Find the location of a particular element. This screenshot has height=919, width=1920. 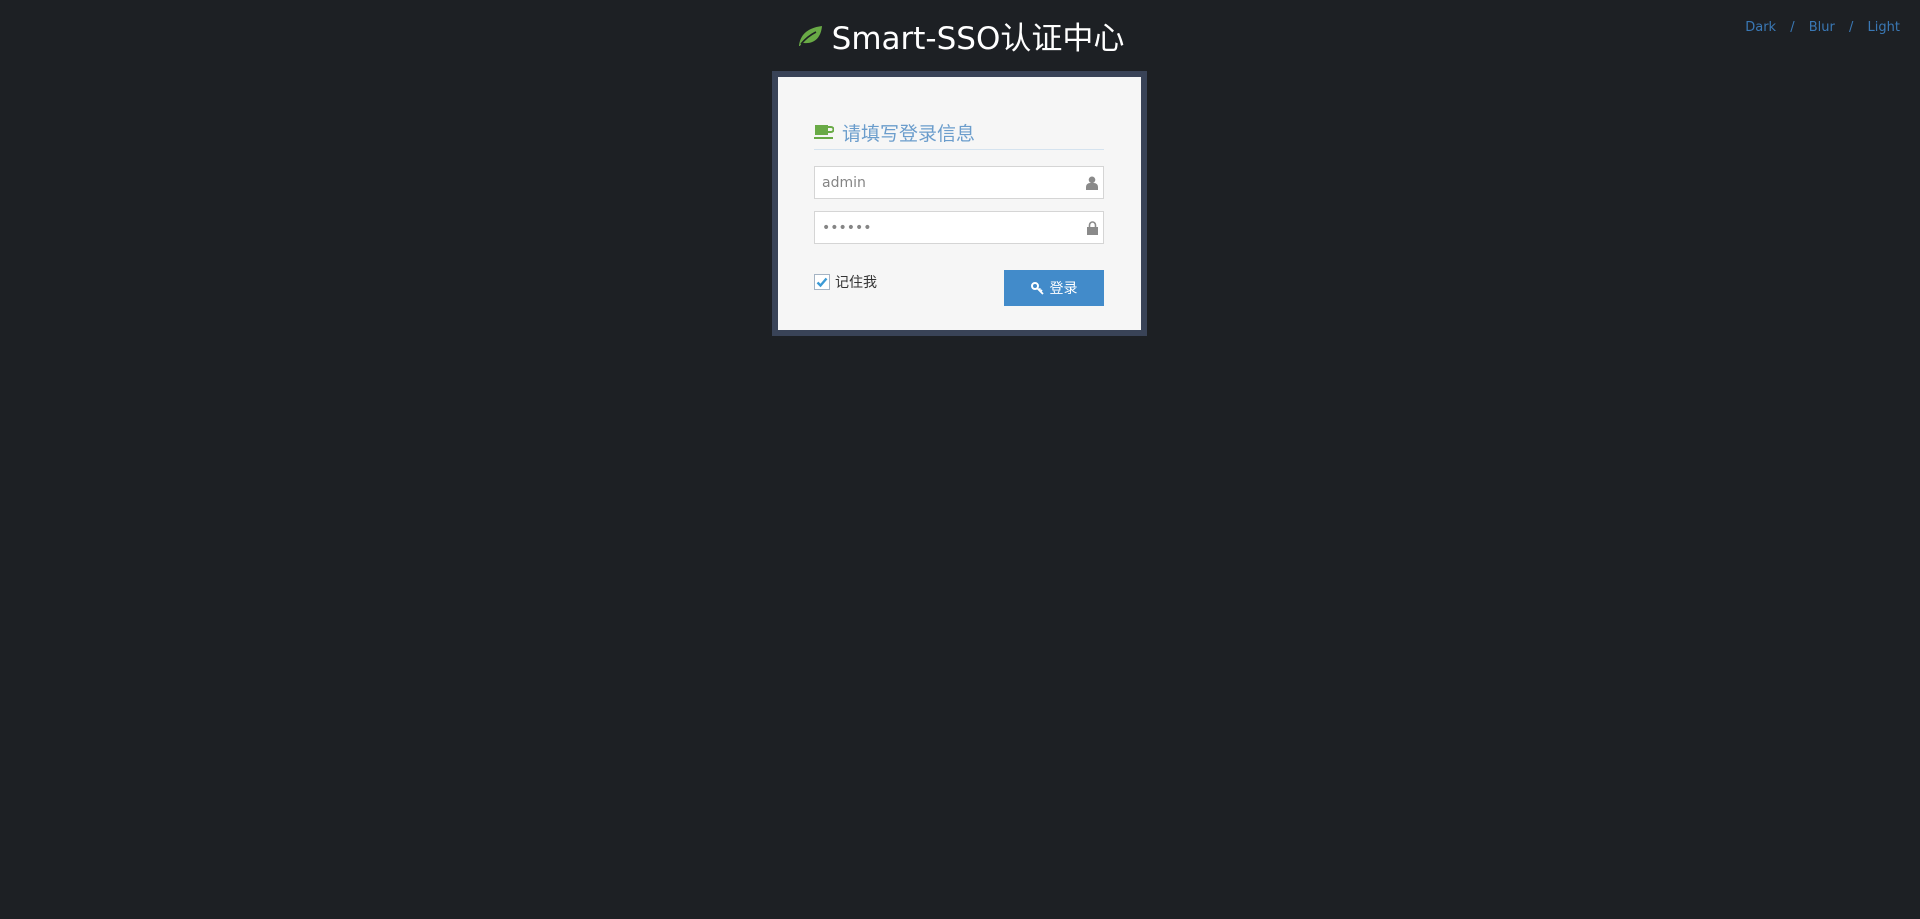

login-header-title: 请填写登录信息 is located at coordinates (909, 133).